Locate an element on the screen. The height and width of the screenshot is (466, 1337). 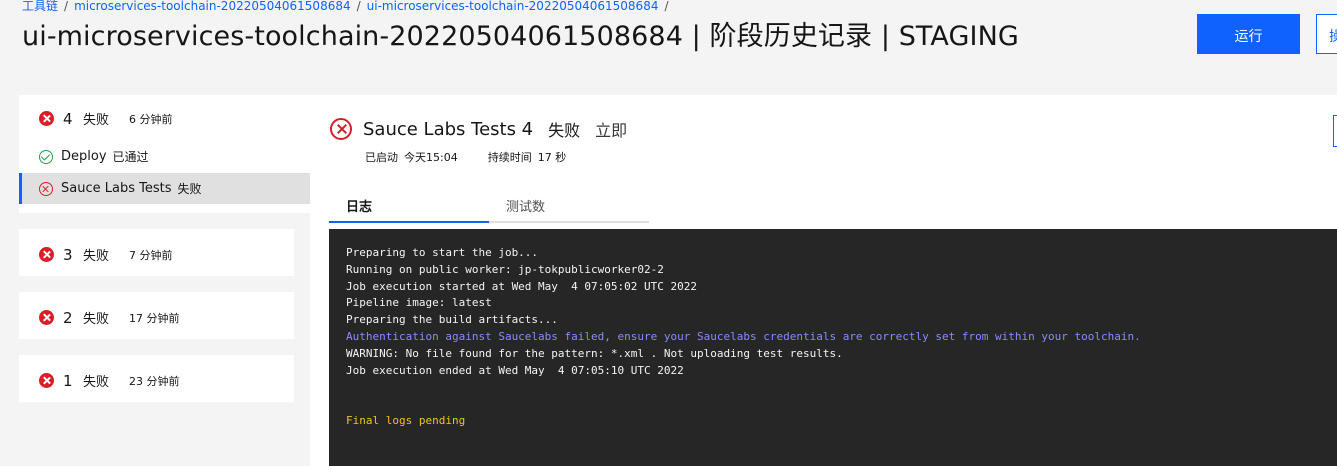
run-header: 4 失败 6 分钟前 is located at coordinates (106, 118).